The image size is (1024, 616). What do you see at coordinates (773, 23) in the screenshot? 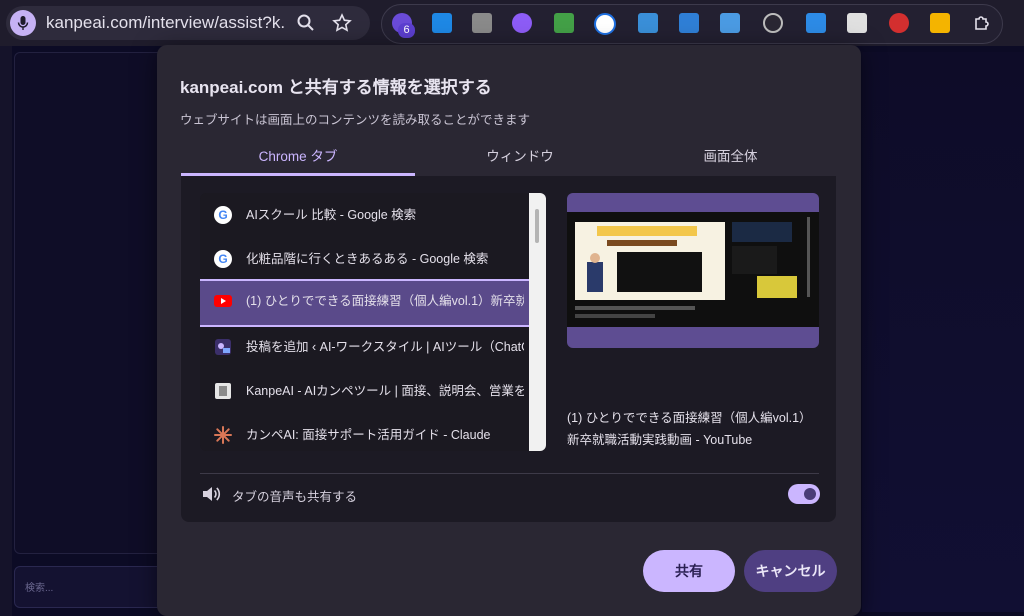
I see `compass-icon` at bounding box center [773, 23].